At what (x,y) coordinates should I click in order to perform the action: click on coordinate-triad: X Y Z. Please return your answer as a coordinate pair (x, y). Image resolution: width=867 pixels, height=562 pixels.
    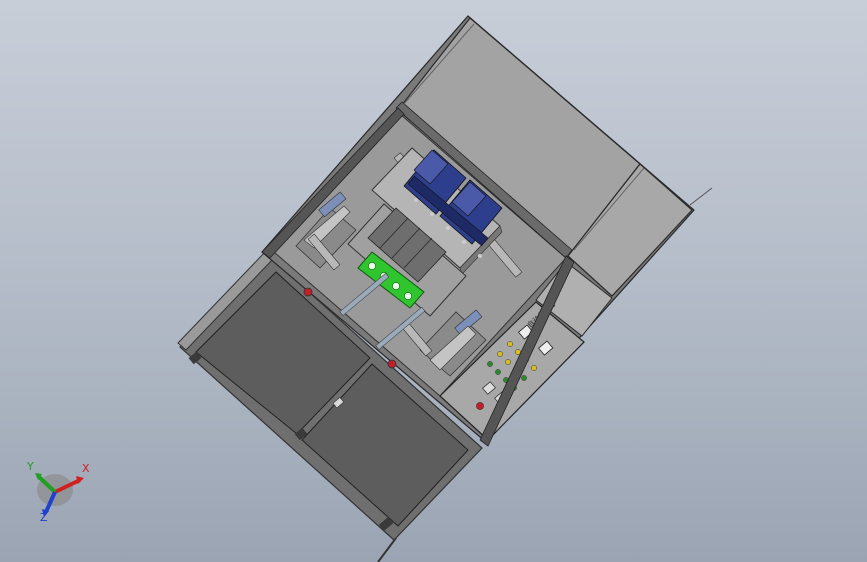
    Looking at the image, I should click on (58, 492).